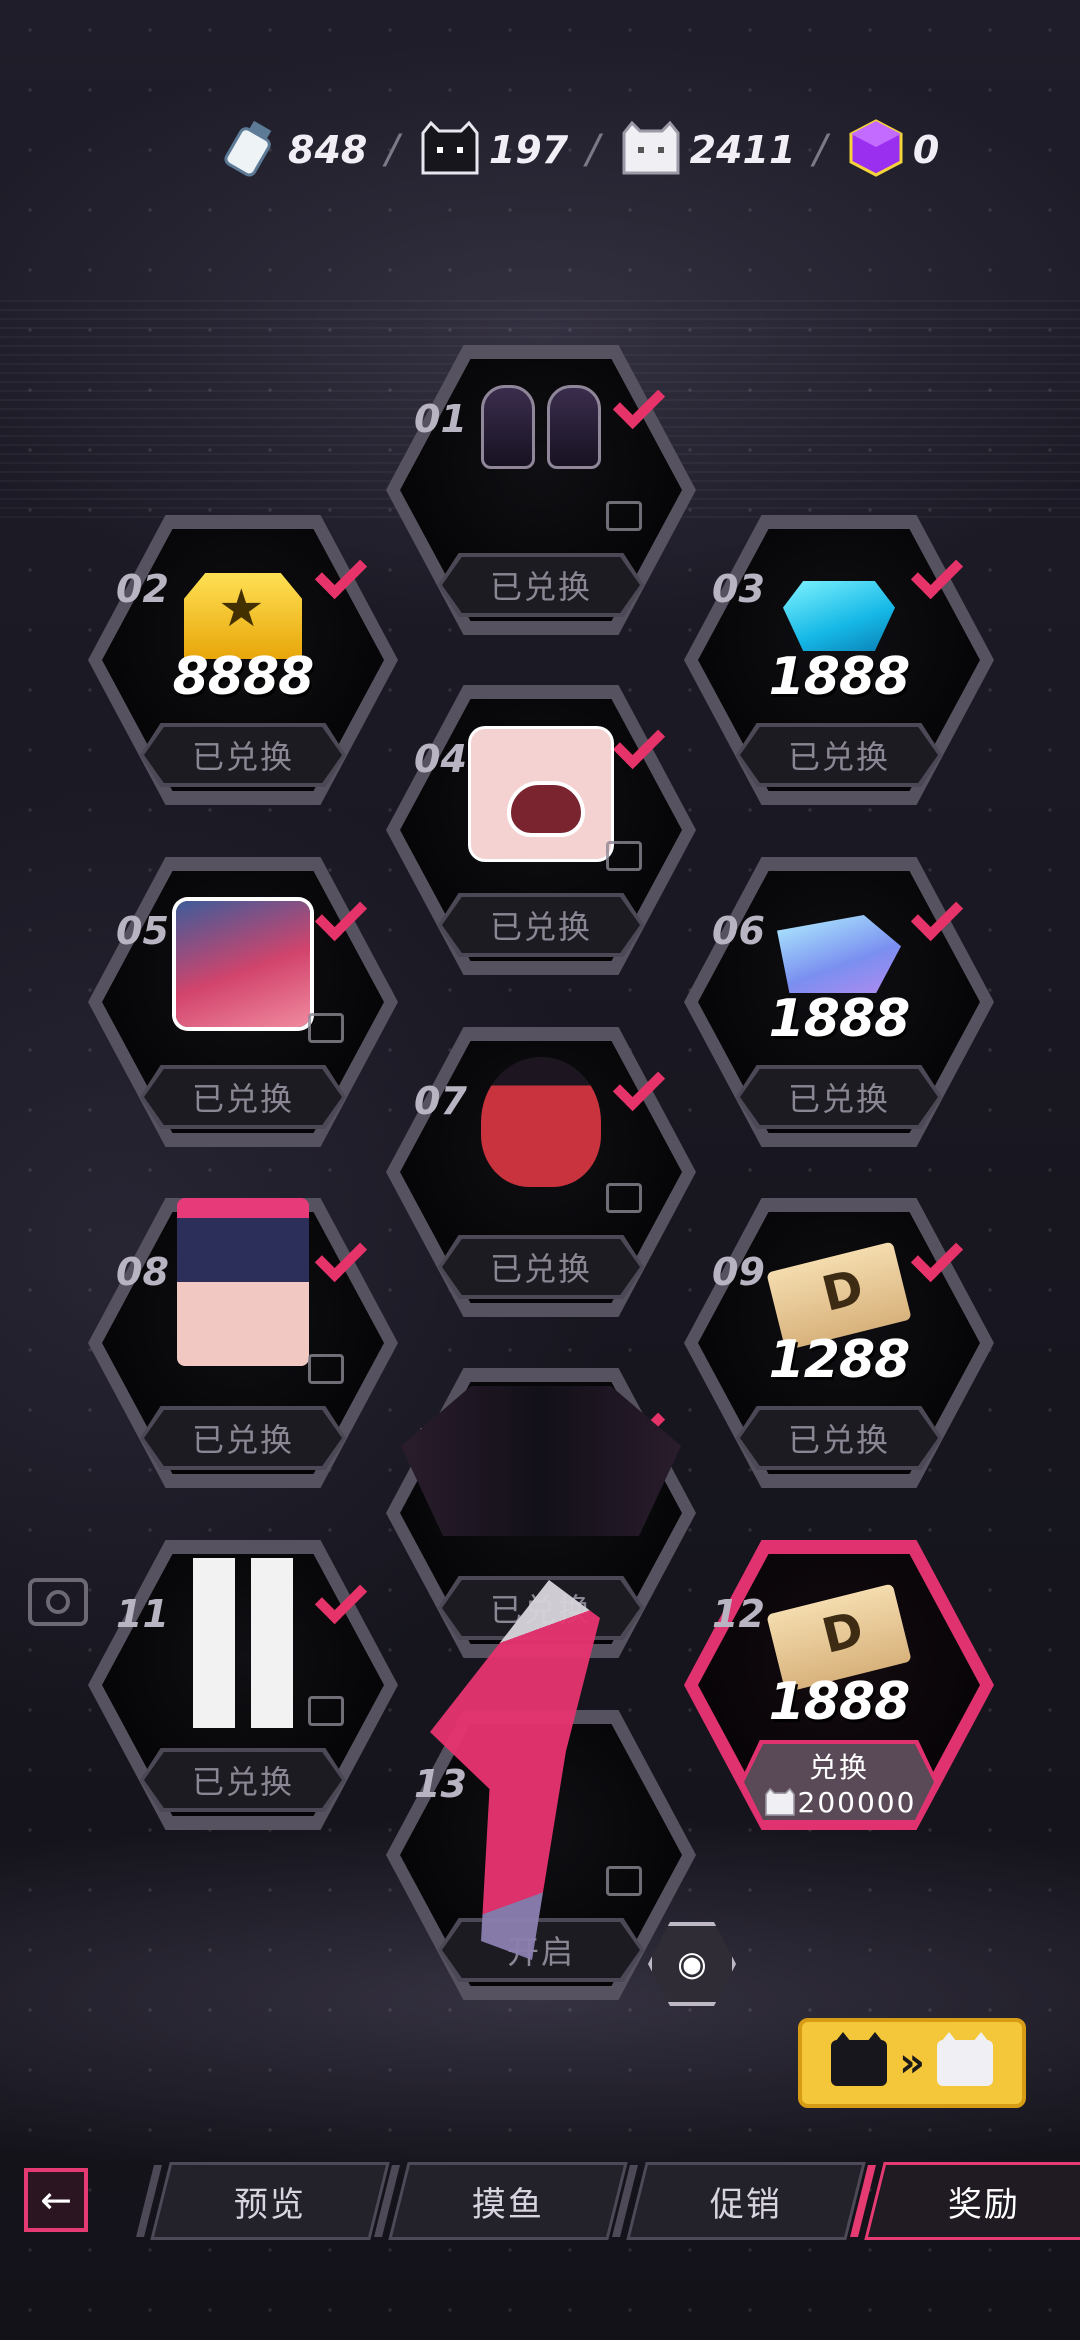 This screenshot has width=1080, height=2340. What do you see at coordinates (142, 1272) in the screenshot?
I see `reward-number: 08` at bounding box center [142, 1272].